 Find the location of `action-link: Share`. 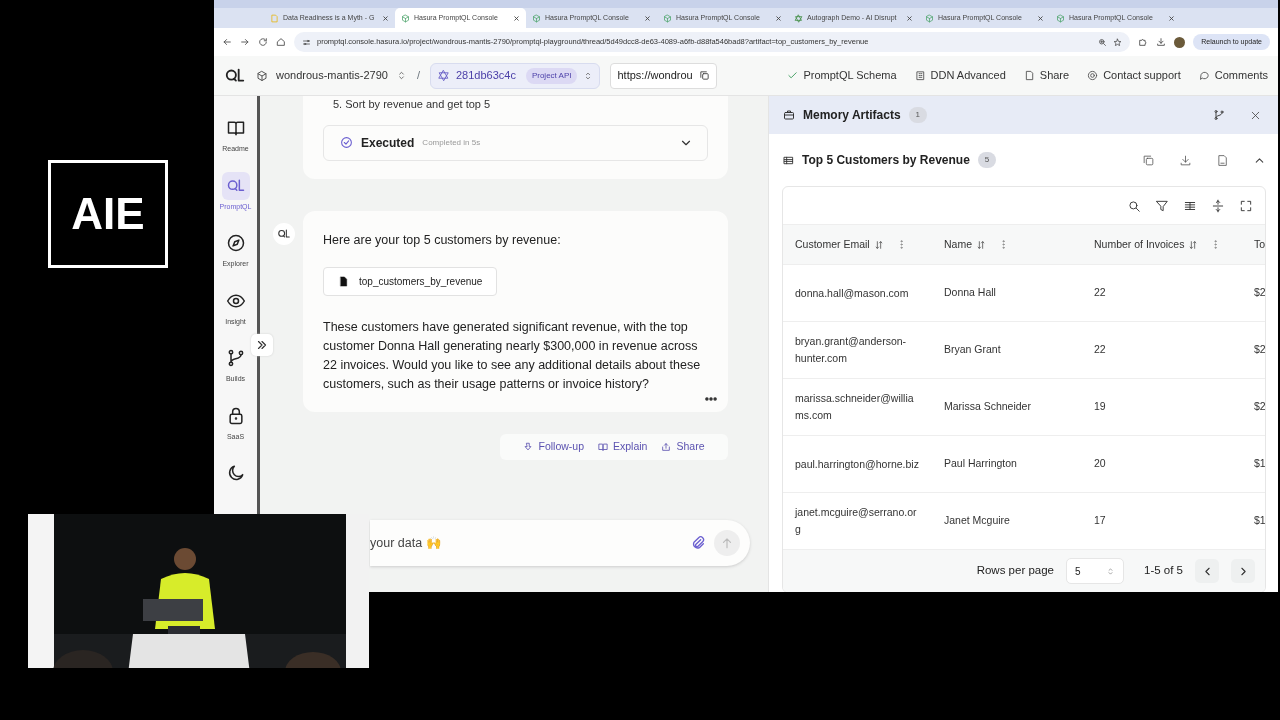

action-link: Share is located at coordinates (683, 447).